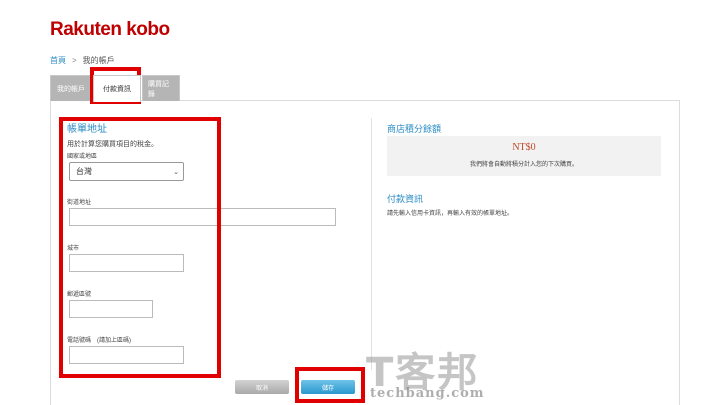 The image size is (720, 405). Describe the element at coordinates (443, 372) in the screenshot. I see `techbang-watermark: T客邦 techbang.com` at that location.